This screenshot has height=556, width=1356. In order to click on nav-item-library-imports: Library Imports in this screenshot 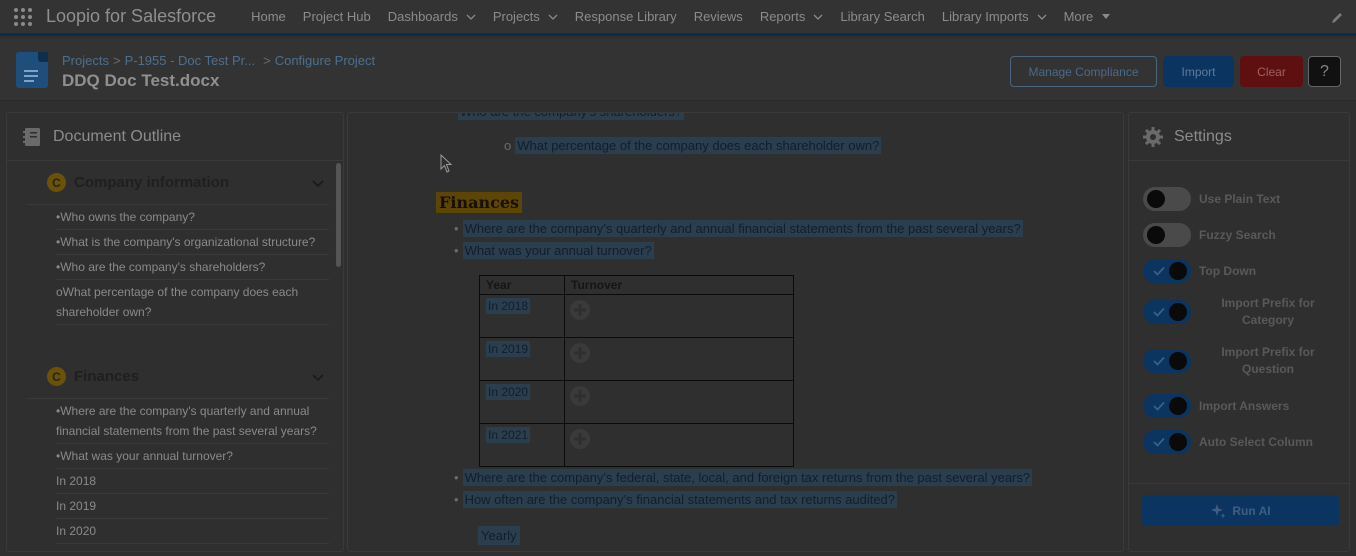, I will do `click(1002, 17)`.